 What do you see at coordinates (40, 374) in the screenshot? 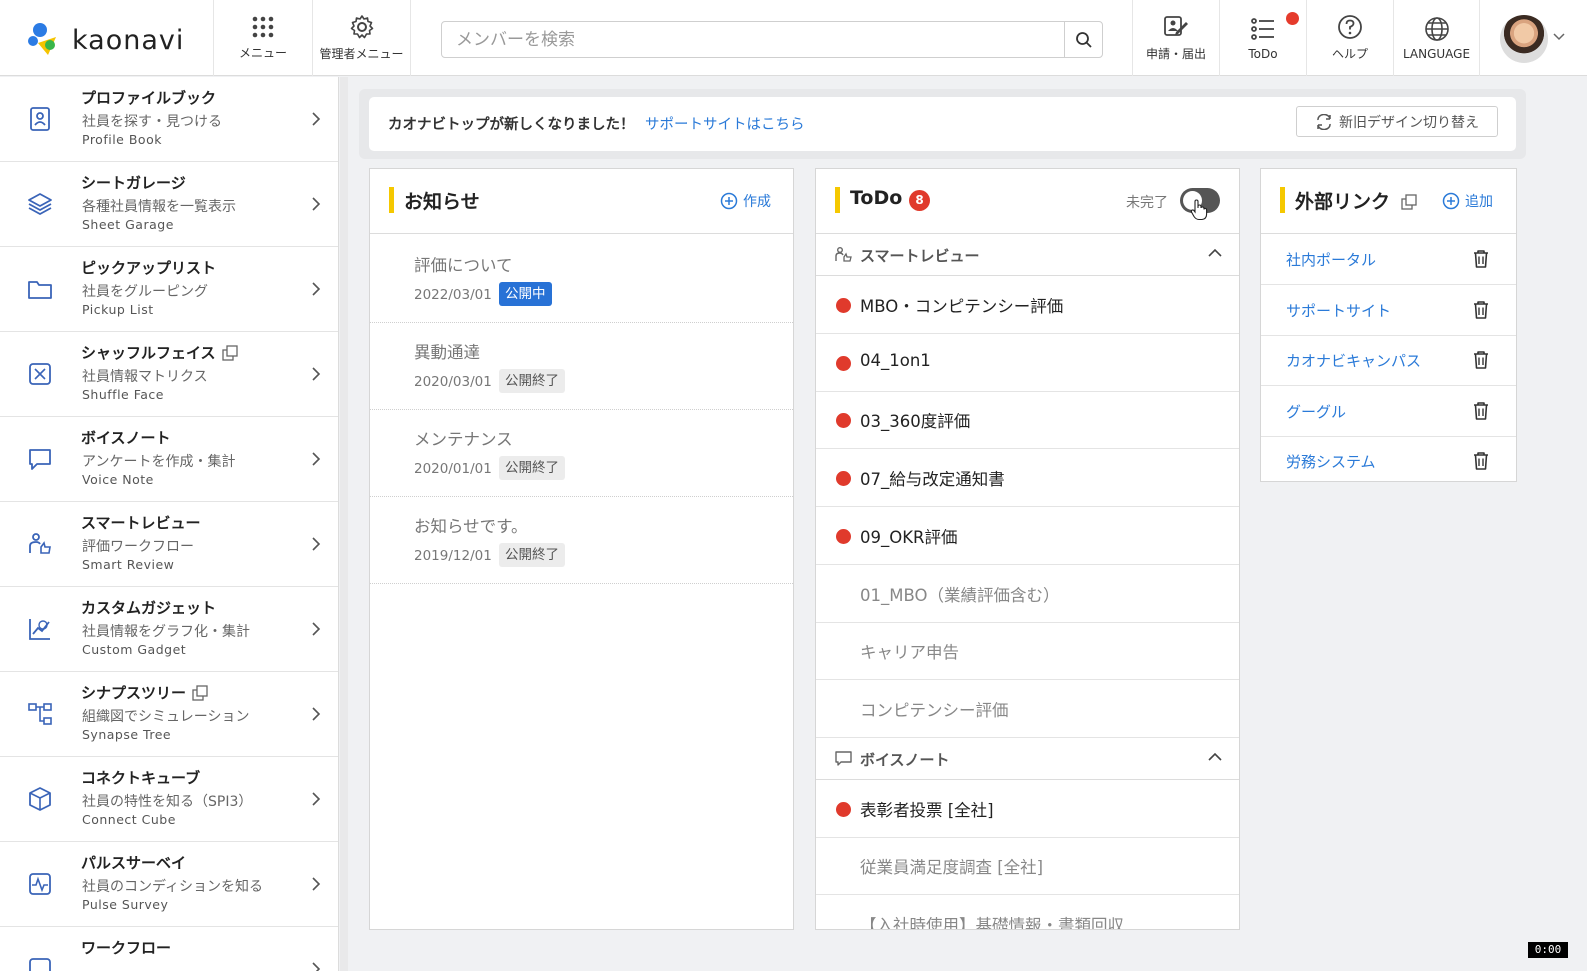
I see `shuffle-icon` at bounding box center [40, 374].